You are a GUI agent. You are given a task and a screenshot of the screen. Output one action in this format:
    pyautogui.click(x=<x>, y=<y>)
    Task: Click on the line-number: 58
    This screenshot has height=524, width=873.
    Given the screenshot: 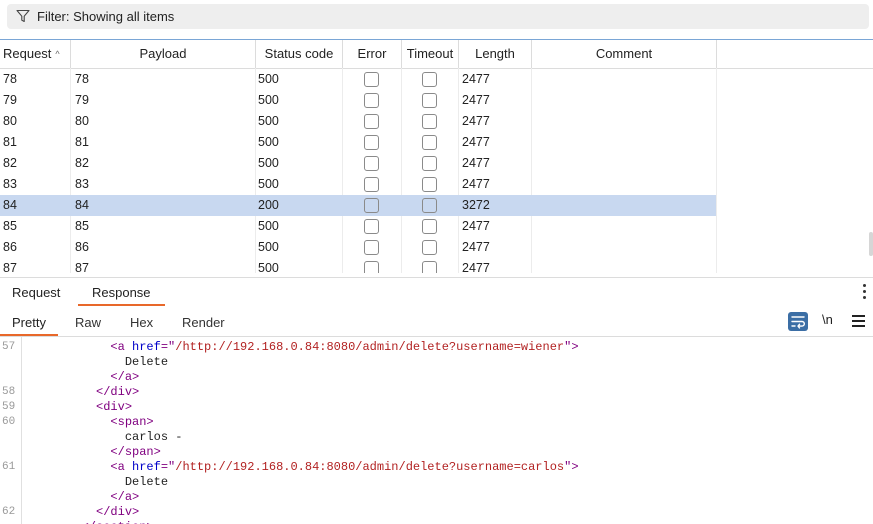 What is the action you would take?
    pyautogui.click(x=9, y=392)
    